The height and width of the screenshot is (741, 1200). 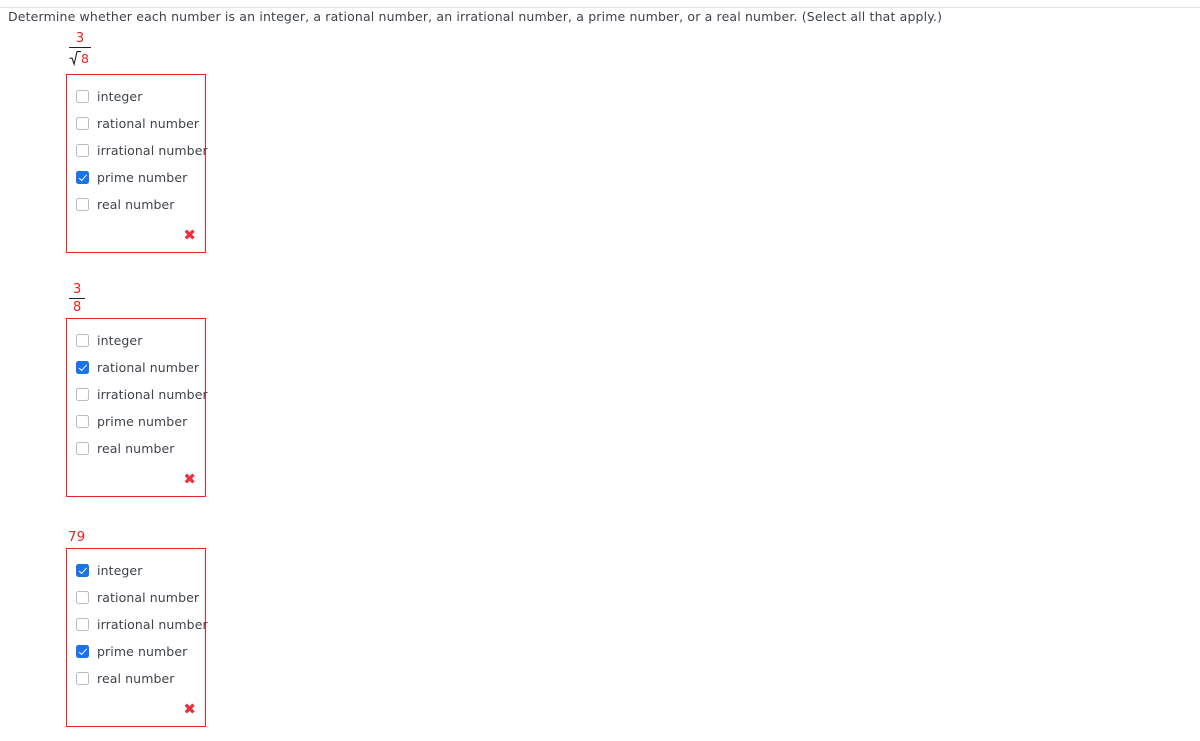 I want to click on math-expression: 79, so click(x=76, y=537).